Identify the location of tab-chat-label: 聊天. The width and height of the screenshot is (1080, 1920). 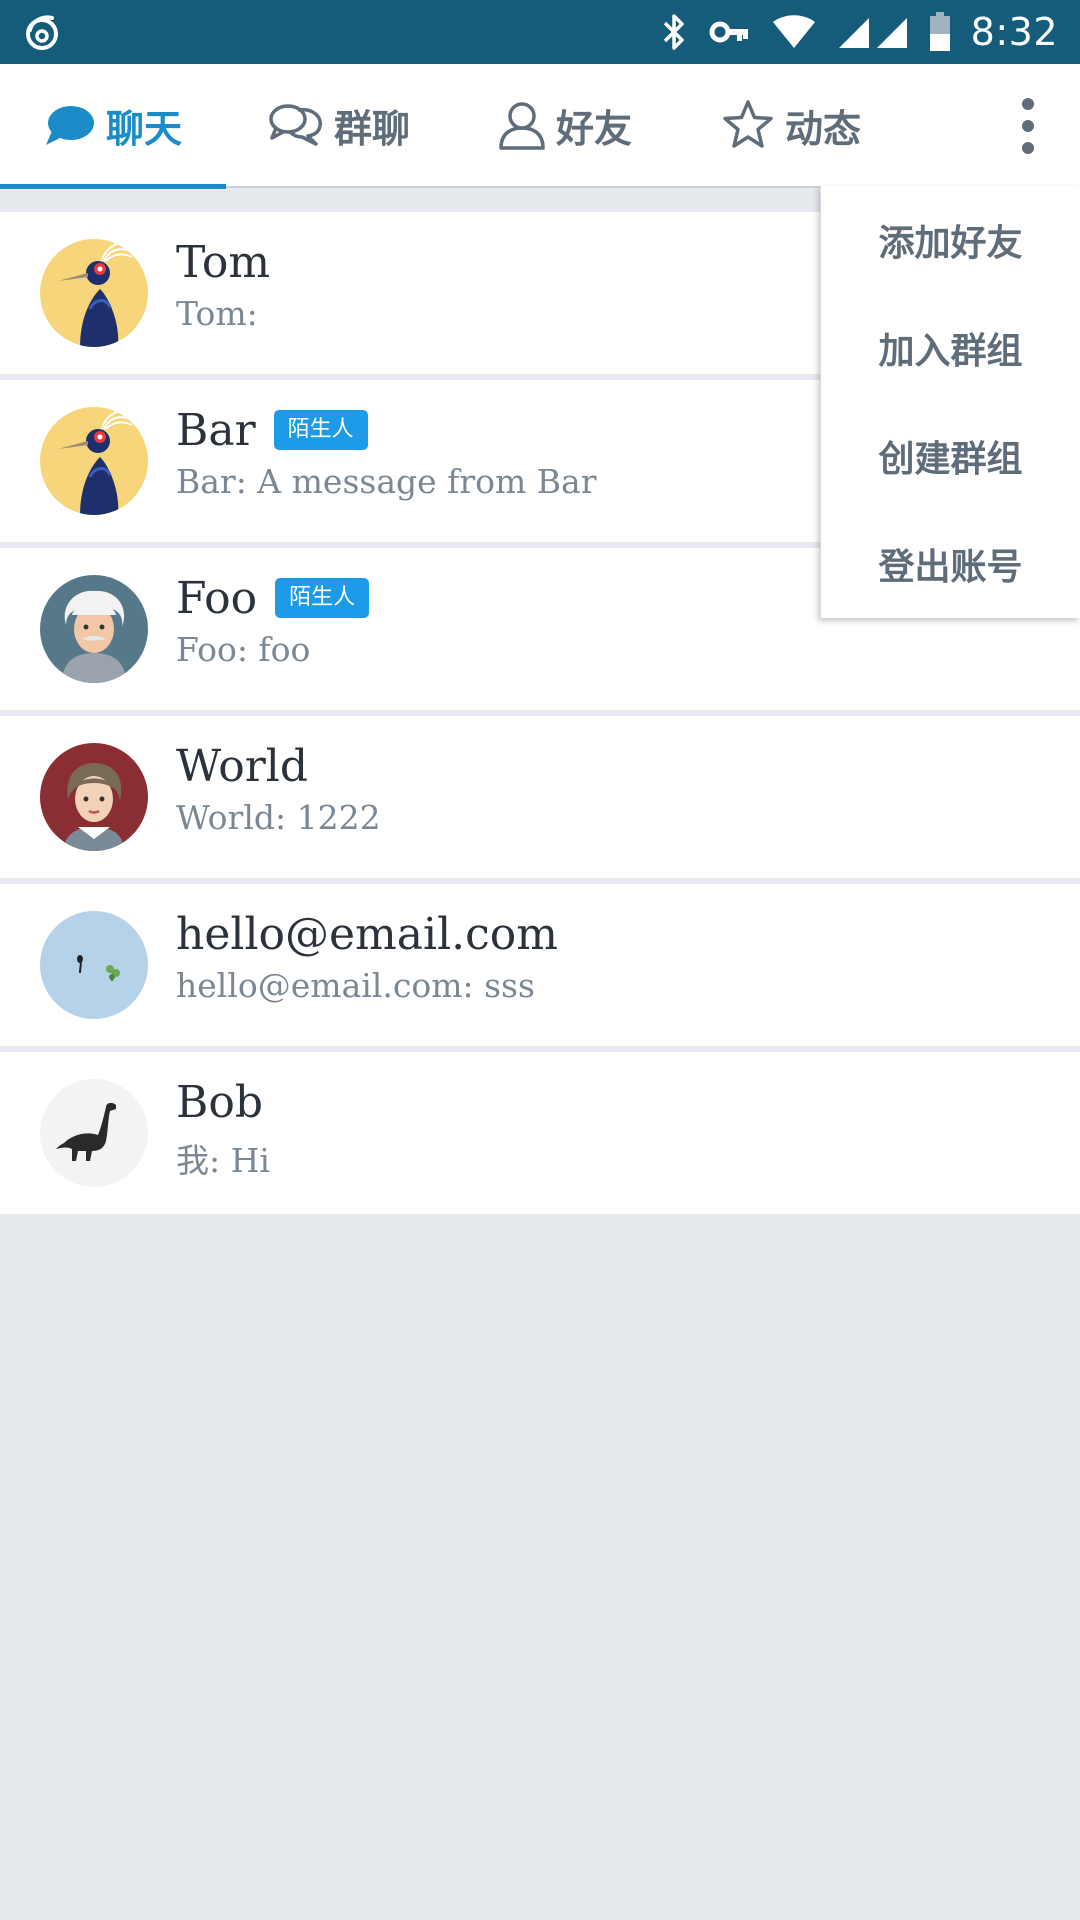
(143, 128).